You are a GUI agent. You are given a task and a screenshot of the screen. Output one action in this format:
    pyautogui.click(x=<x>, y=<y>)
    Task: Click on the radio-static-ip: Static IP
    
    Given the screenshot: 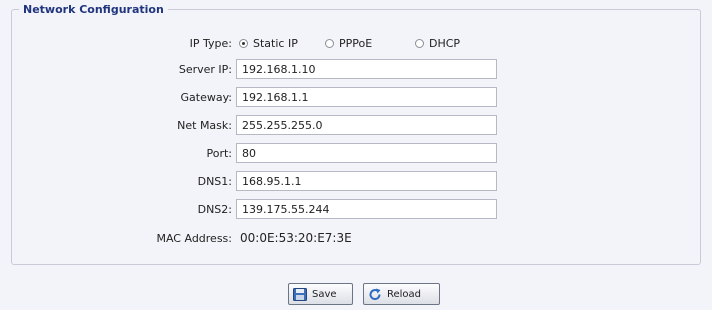 What is the action you would take?
    pyautogui.click(x=268, y=43)
    